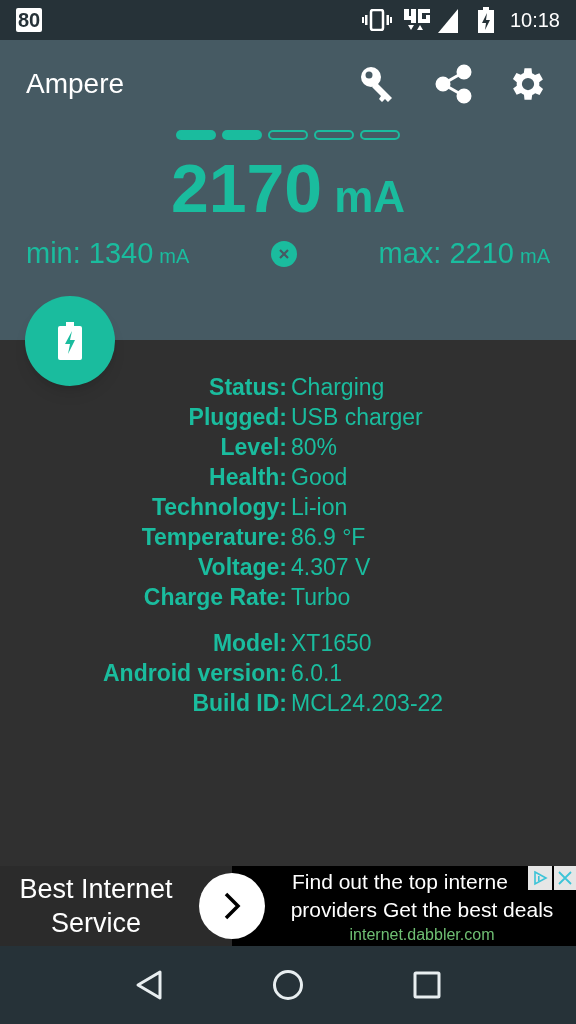 The height and width of the screenshot is (1024, 576). Describe the element at coordinates (219, 507) in the screenshot. I see `info-label: Technology:` at that location.